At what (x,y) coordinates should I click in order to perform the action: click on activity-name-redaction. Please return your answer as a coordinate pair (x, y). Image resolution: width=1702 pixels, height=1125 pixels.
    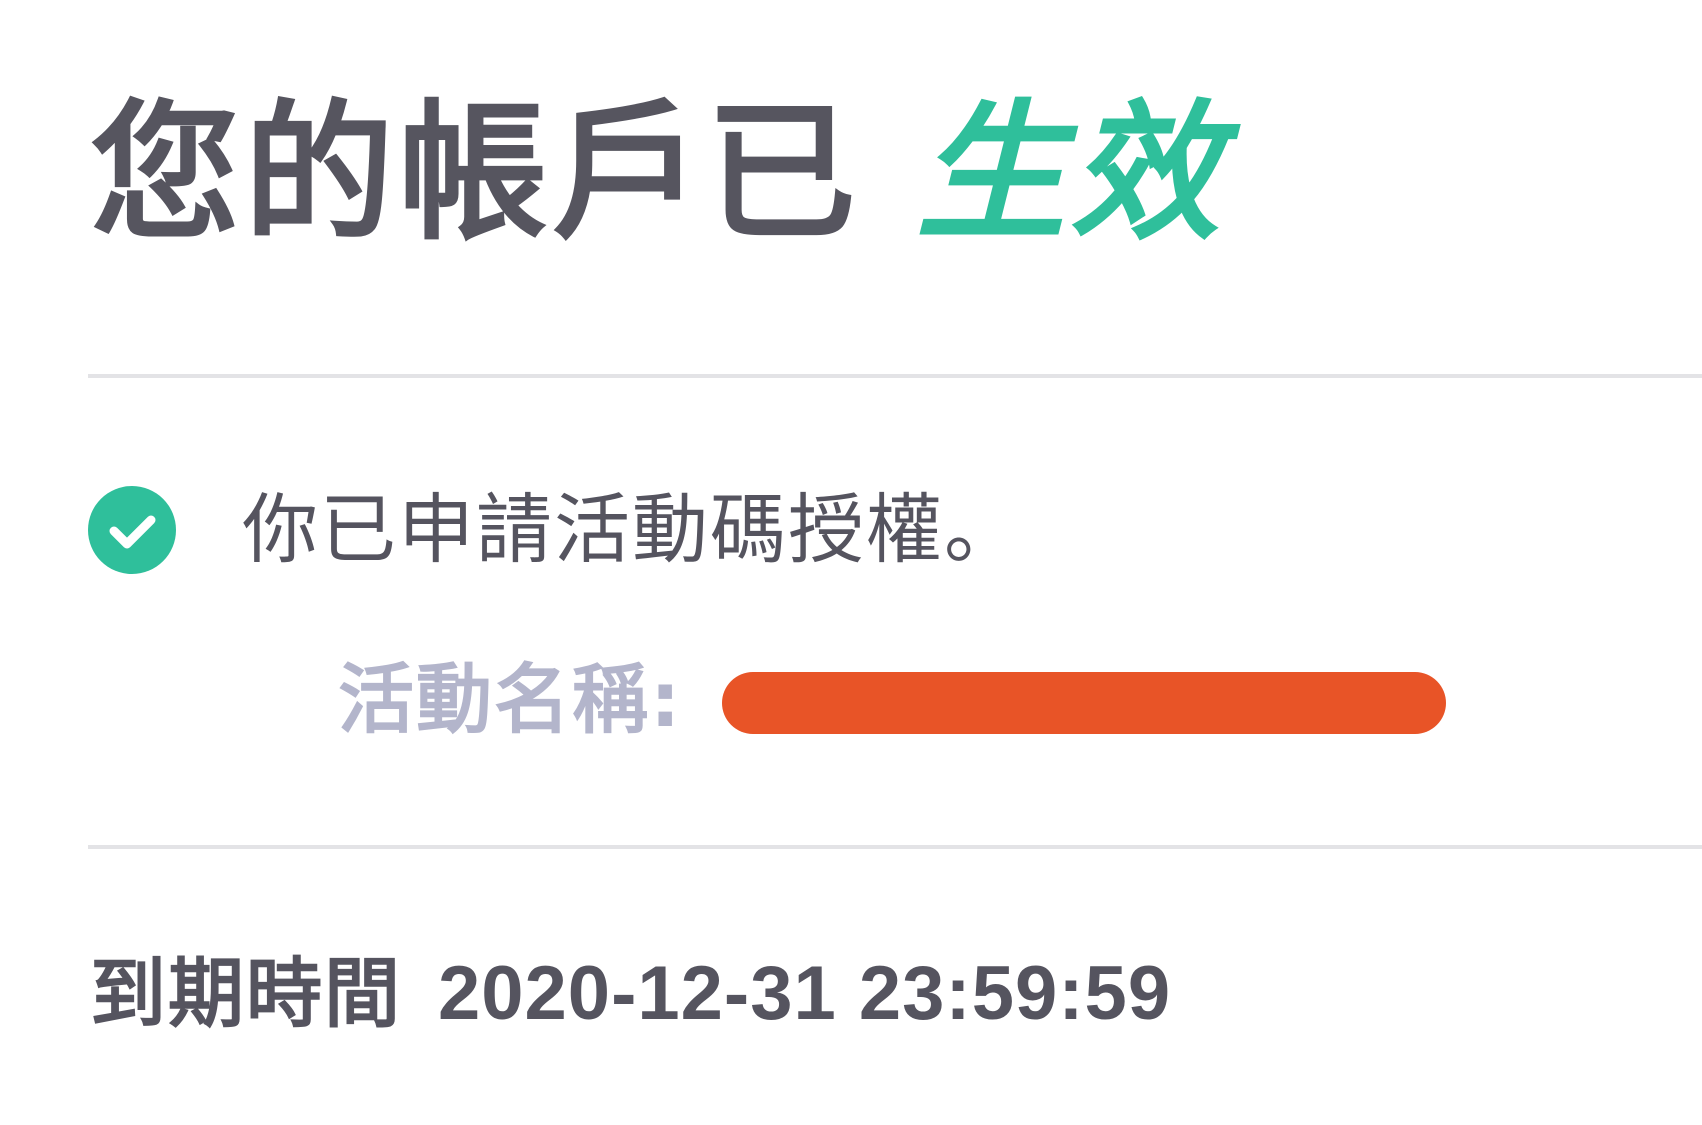
    Looking at the image, I should click on (1084, 703).